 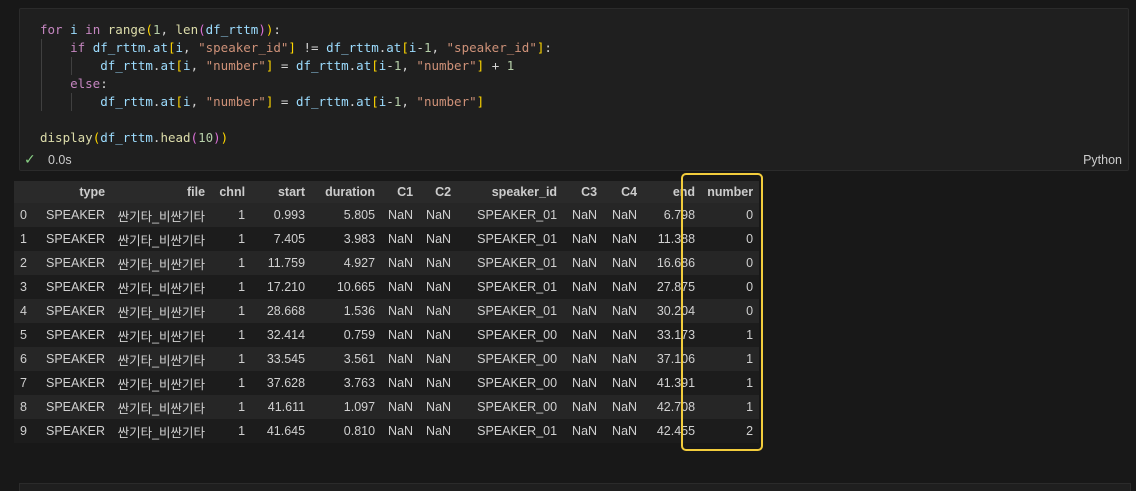 What do you see at coordinates (289, 239) in the screenshot?
I see `table-cell: 7.405` at bounding box center [289, 239].